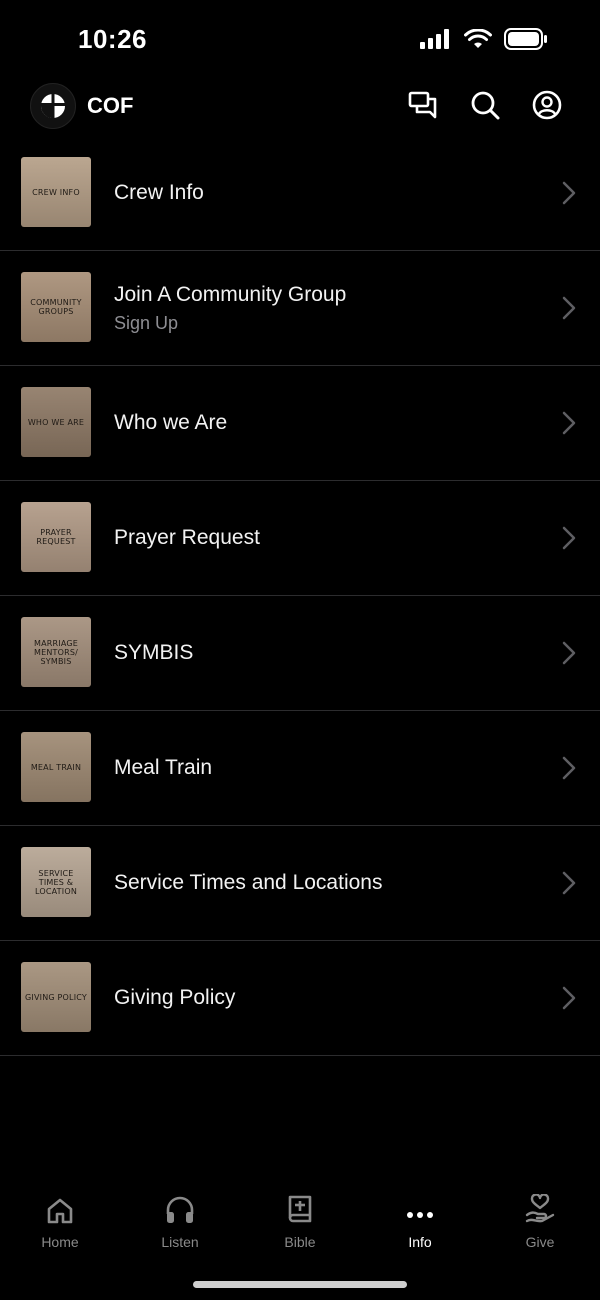 This screenshot has height=1300, width=600. I want to click on tab-listen: Listen, so click(180, 1228).